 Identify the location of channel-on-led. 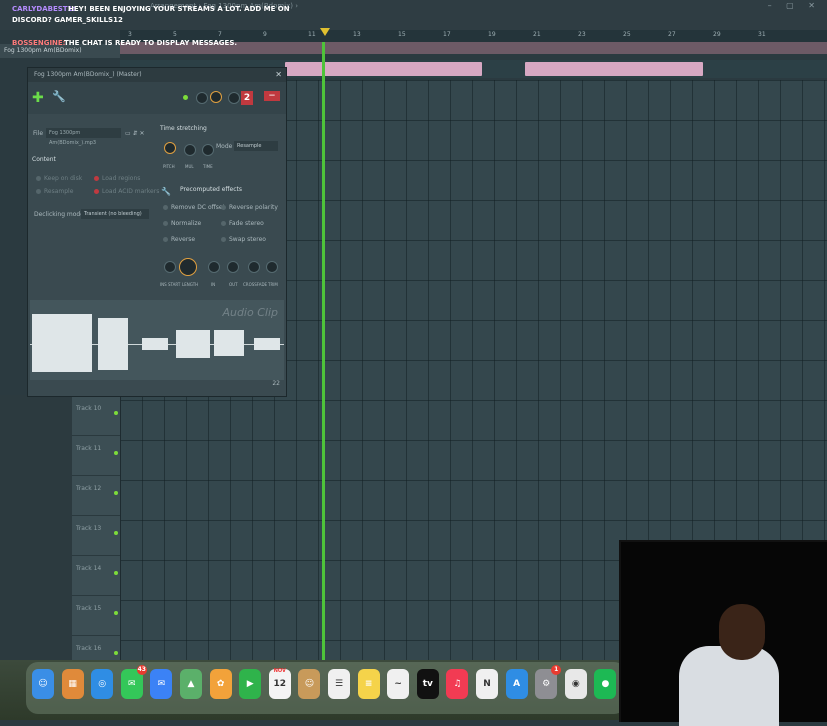
(185, 97).